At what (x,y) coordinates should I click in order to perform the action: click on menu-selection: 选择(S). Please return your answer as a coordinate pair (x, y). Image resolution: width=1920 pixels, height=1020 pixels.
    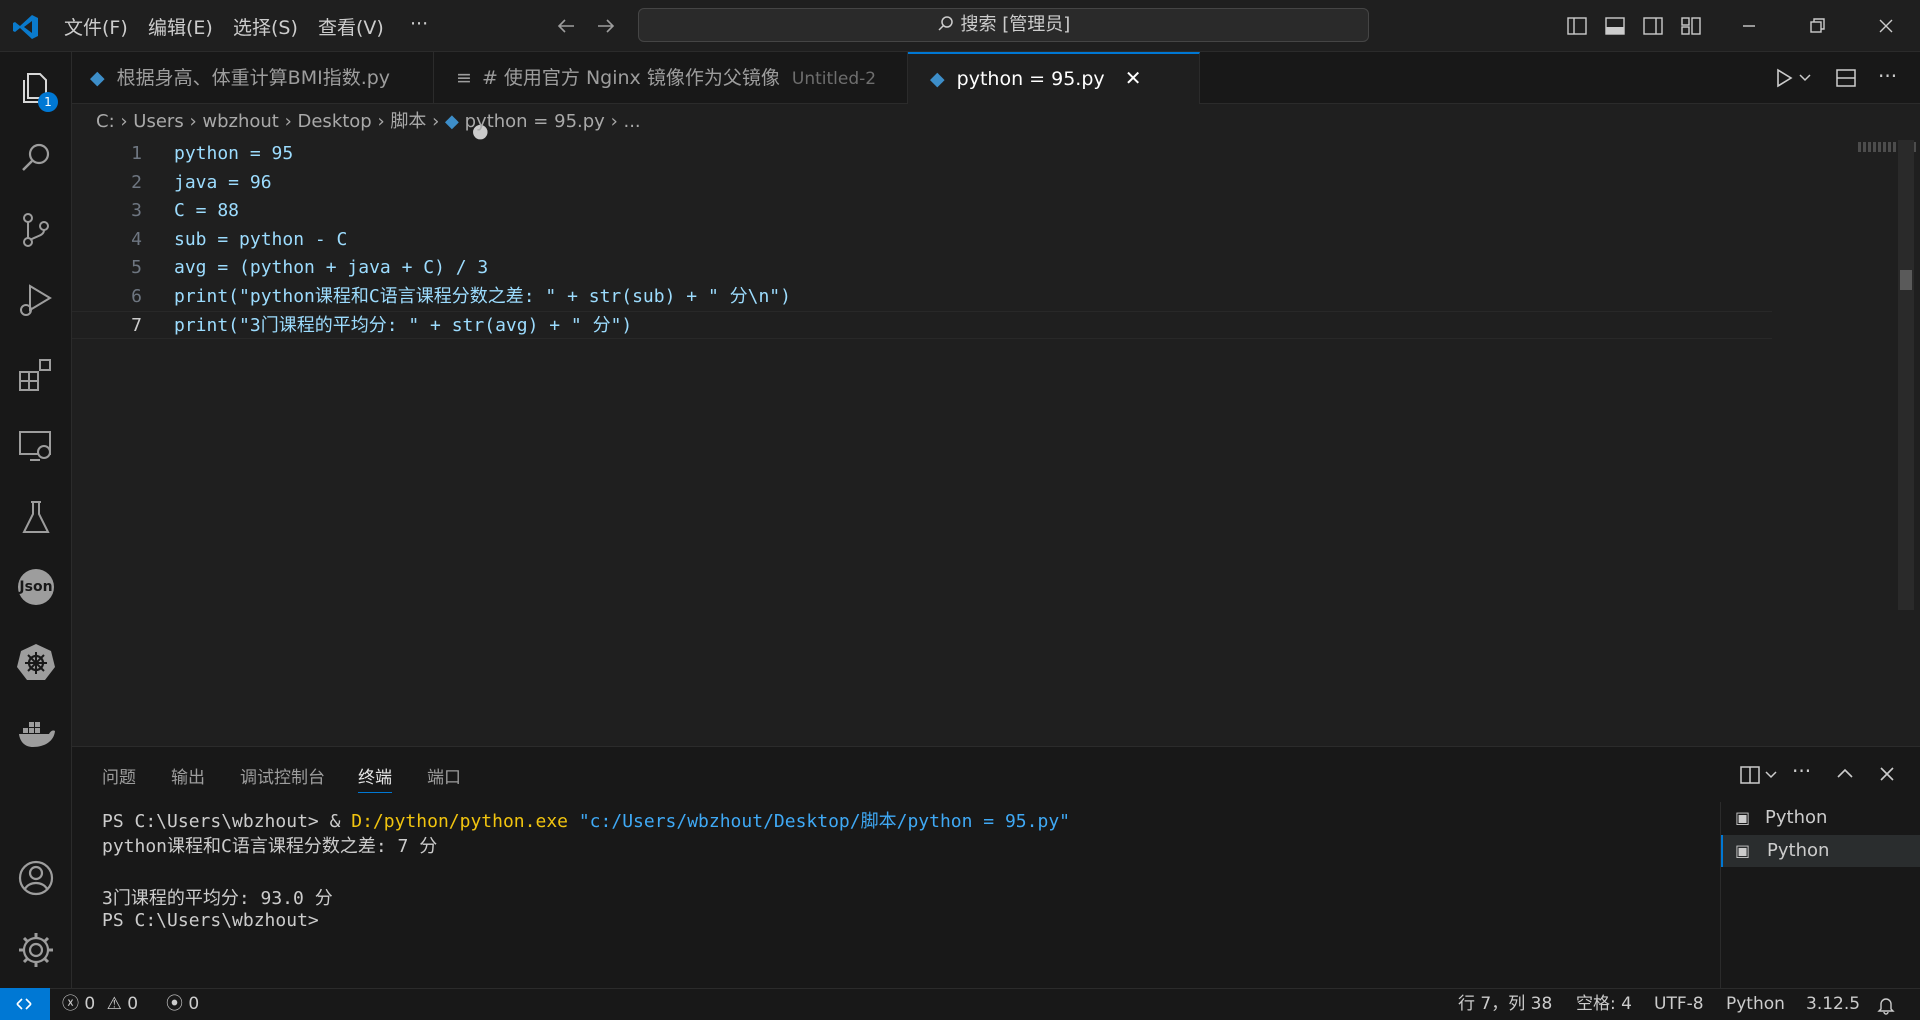
    Looking at the image, I should click on (265, 26).